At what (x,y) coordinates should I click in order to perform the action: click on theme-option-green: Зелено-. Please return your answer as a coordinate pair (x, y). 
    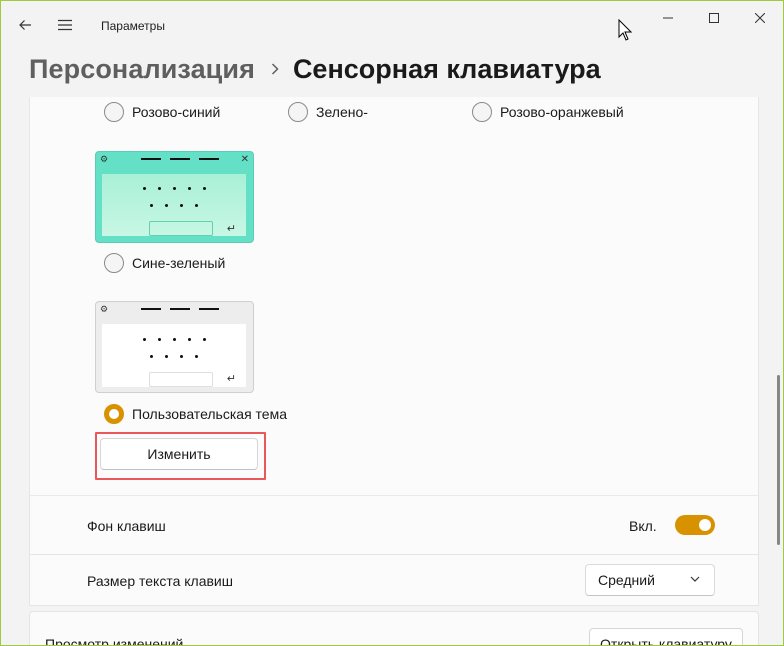
    Looking at the image, I should click on (328, 112).